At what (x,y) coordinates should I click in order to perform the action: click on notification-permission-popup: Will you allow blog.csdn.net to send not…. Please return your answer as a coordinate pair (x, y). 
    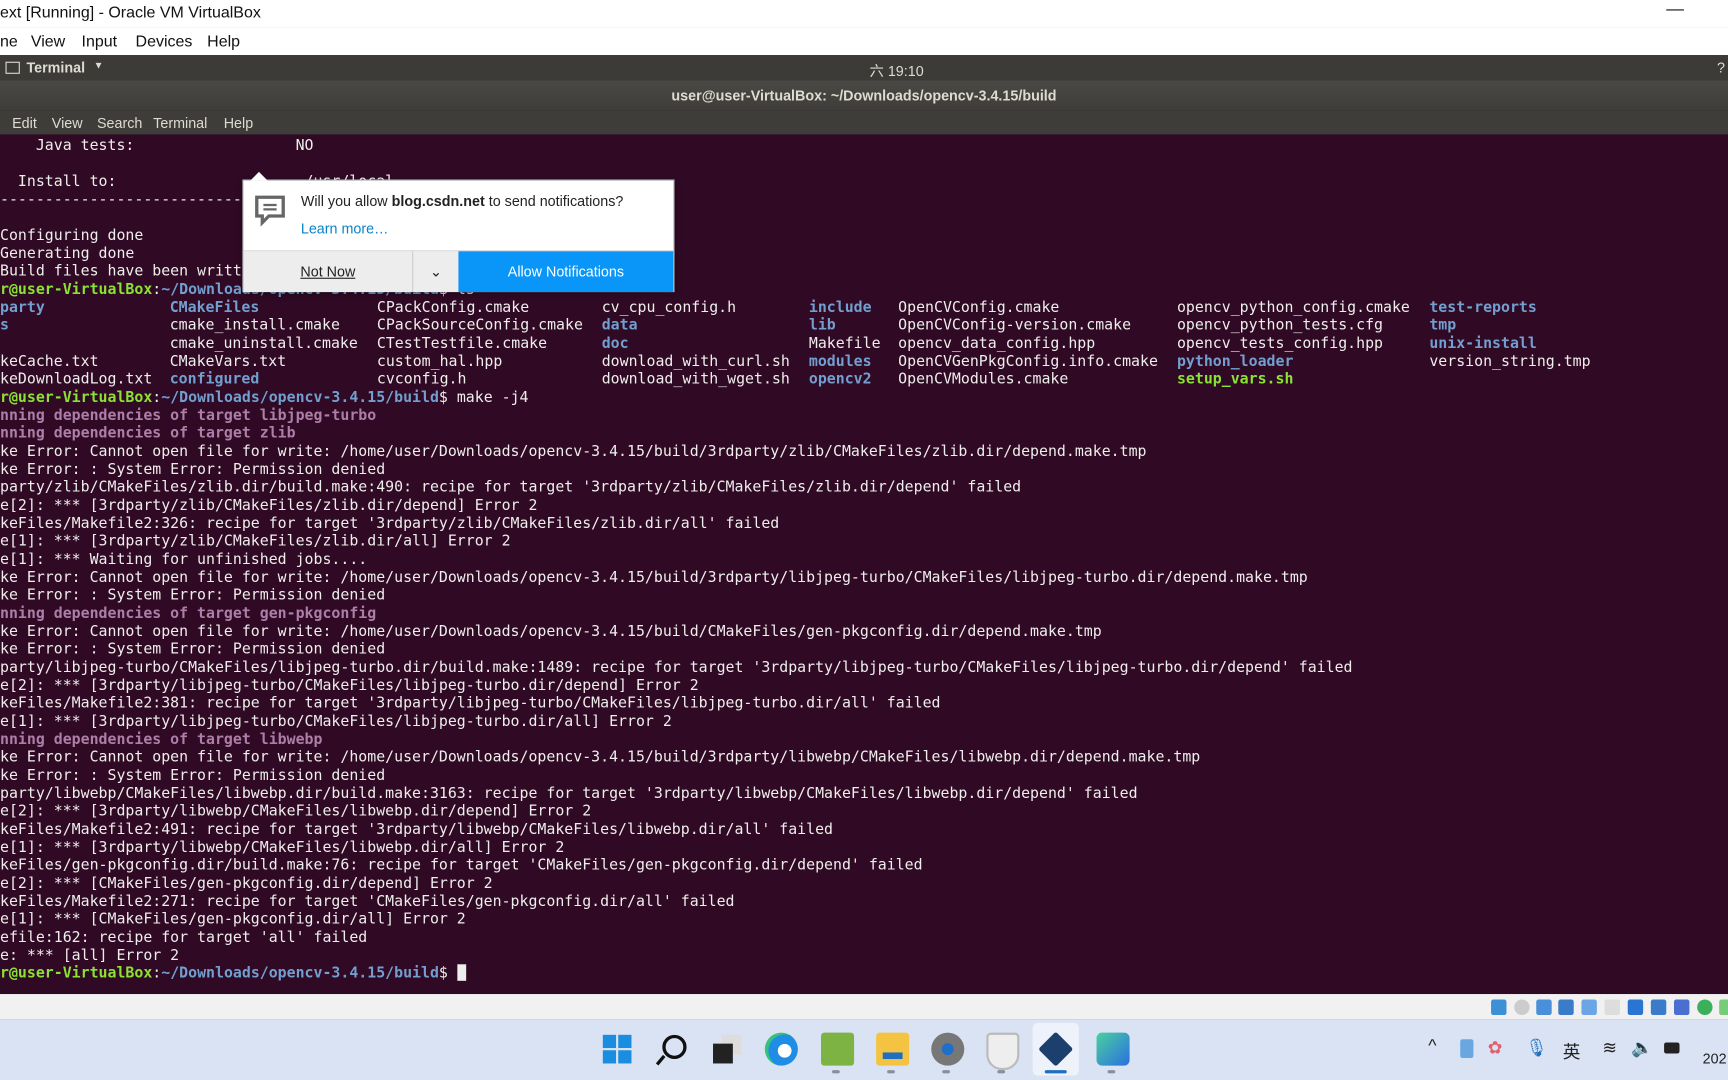
    Looking at the image, I should click on (458, 232).